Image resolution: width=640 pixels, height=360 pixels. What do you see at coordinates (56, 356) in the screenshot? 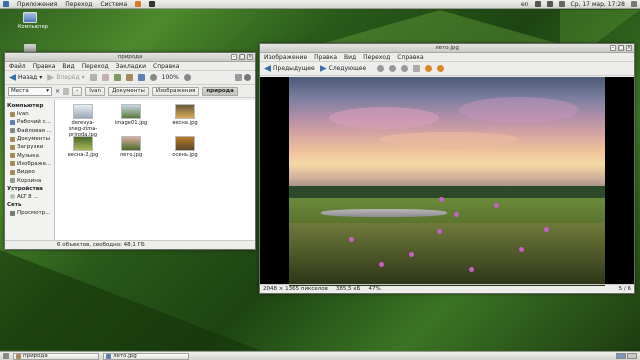
I see `taskbar-item-file-manager: природа` at bounding box center [56, 356].